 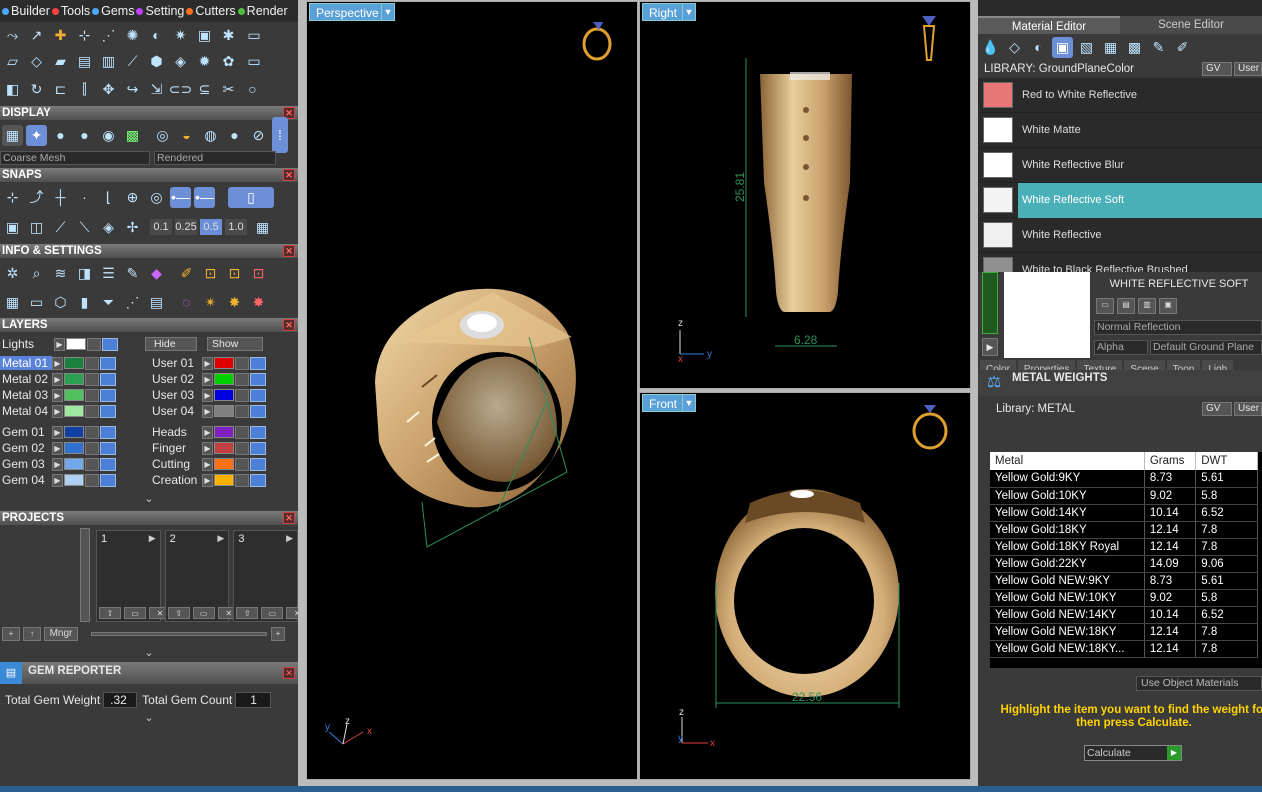 What do you see at coordinates (186, 273) in the screenshot?
I see `gold-brush-icon: ✐` at bounding box center [186, 273].